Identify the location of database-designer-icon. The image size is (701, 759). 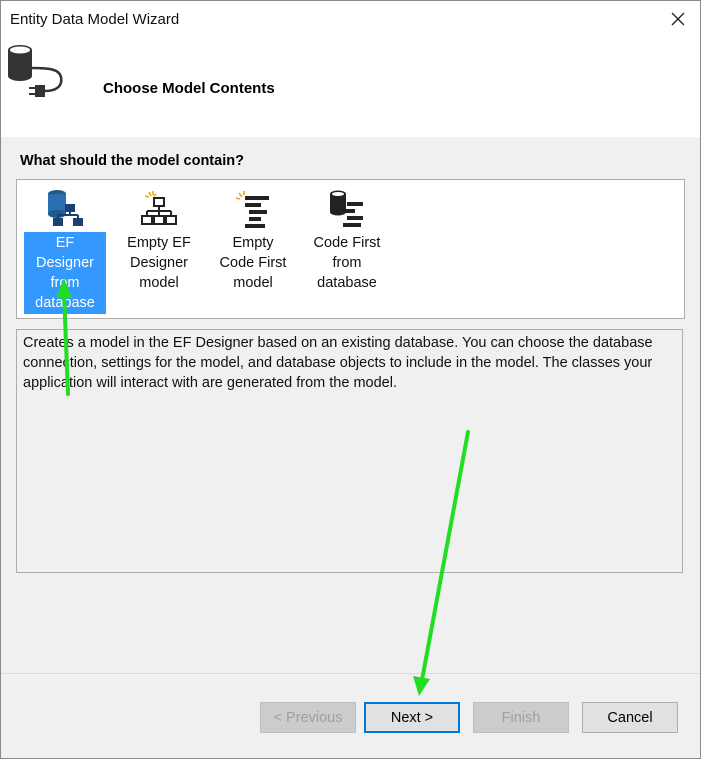
(65, 208).